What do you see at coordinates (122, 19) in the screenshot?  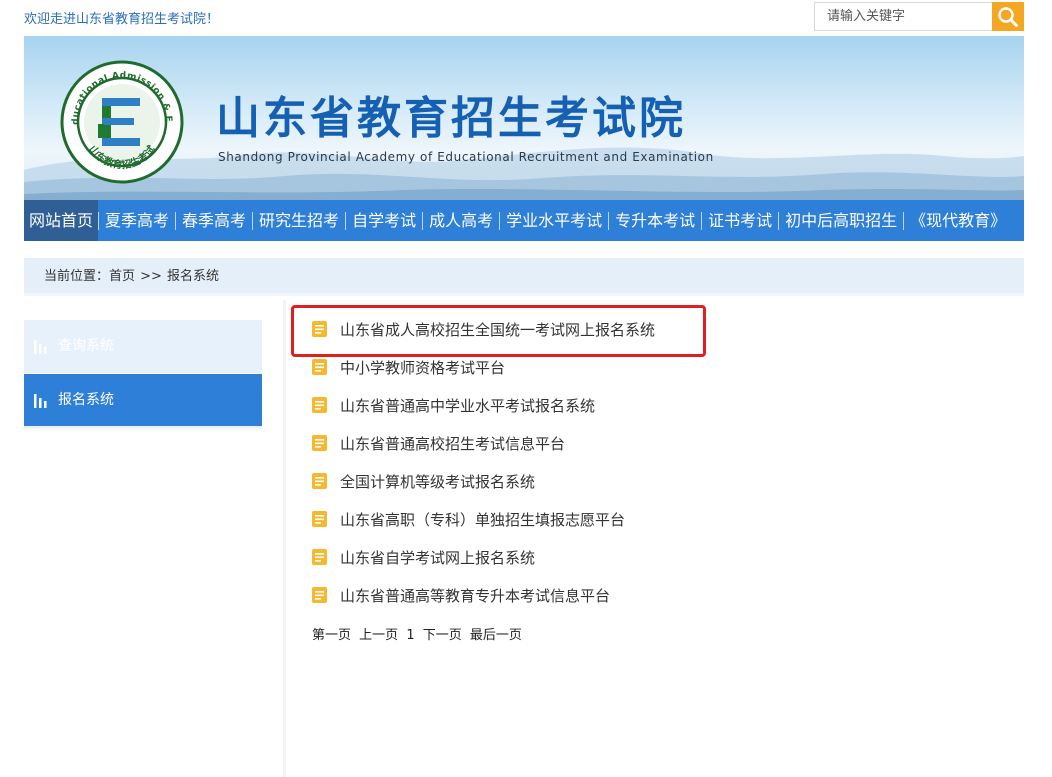 I see `welcome-text: 欢迎走进山东省教育招生考试院！` at bounding box center [122, 19].